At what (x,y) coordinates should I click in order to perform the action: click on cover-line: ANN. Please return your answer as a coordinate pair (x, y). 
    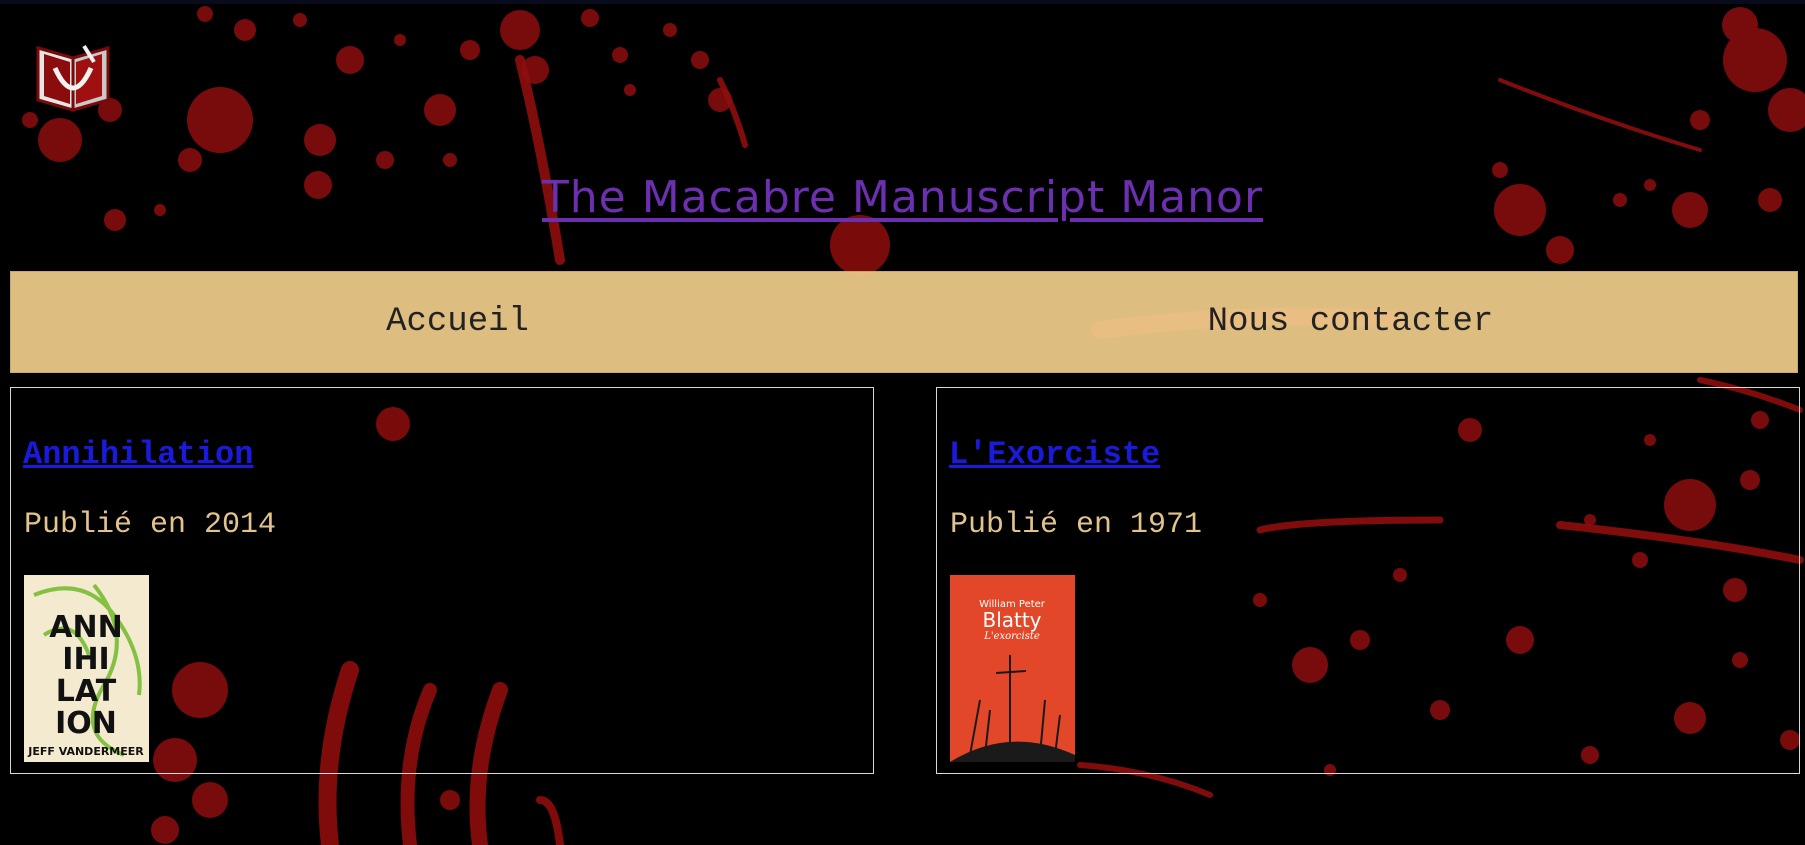
    Looking at the image, I should click on (85, 627).